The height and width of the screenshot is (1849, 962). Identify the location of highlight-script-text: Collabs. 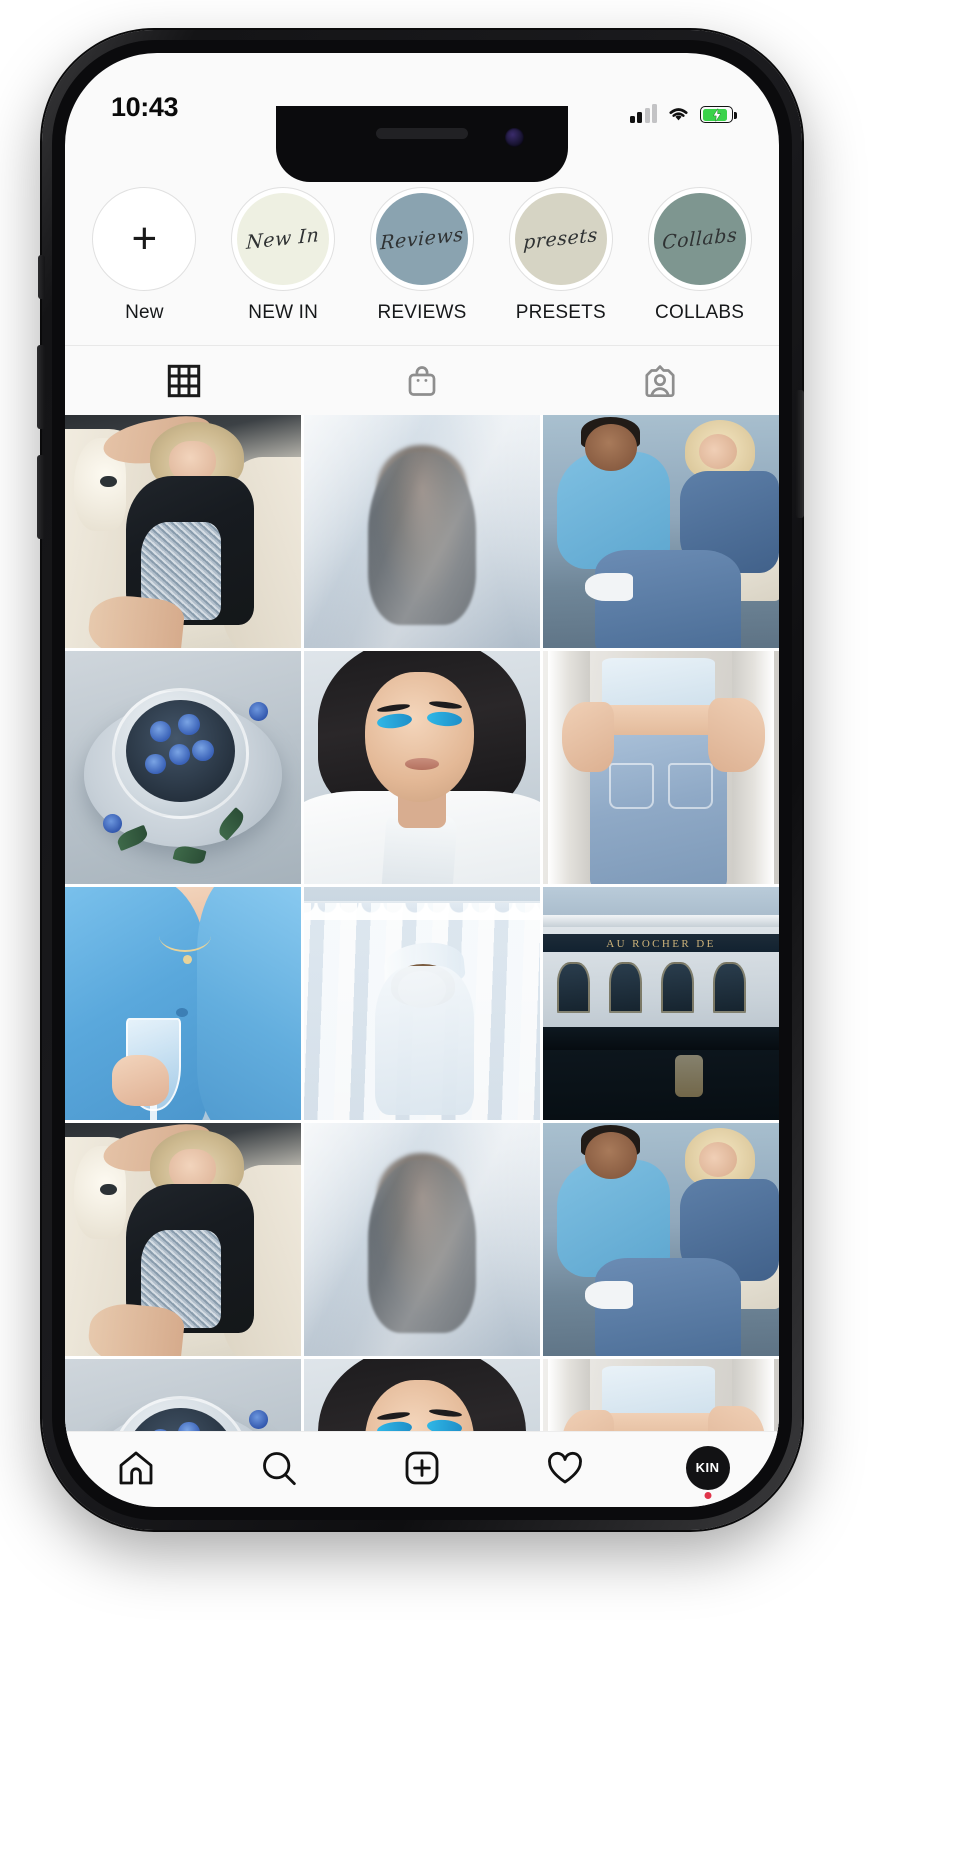
(699, 239).